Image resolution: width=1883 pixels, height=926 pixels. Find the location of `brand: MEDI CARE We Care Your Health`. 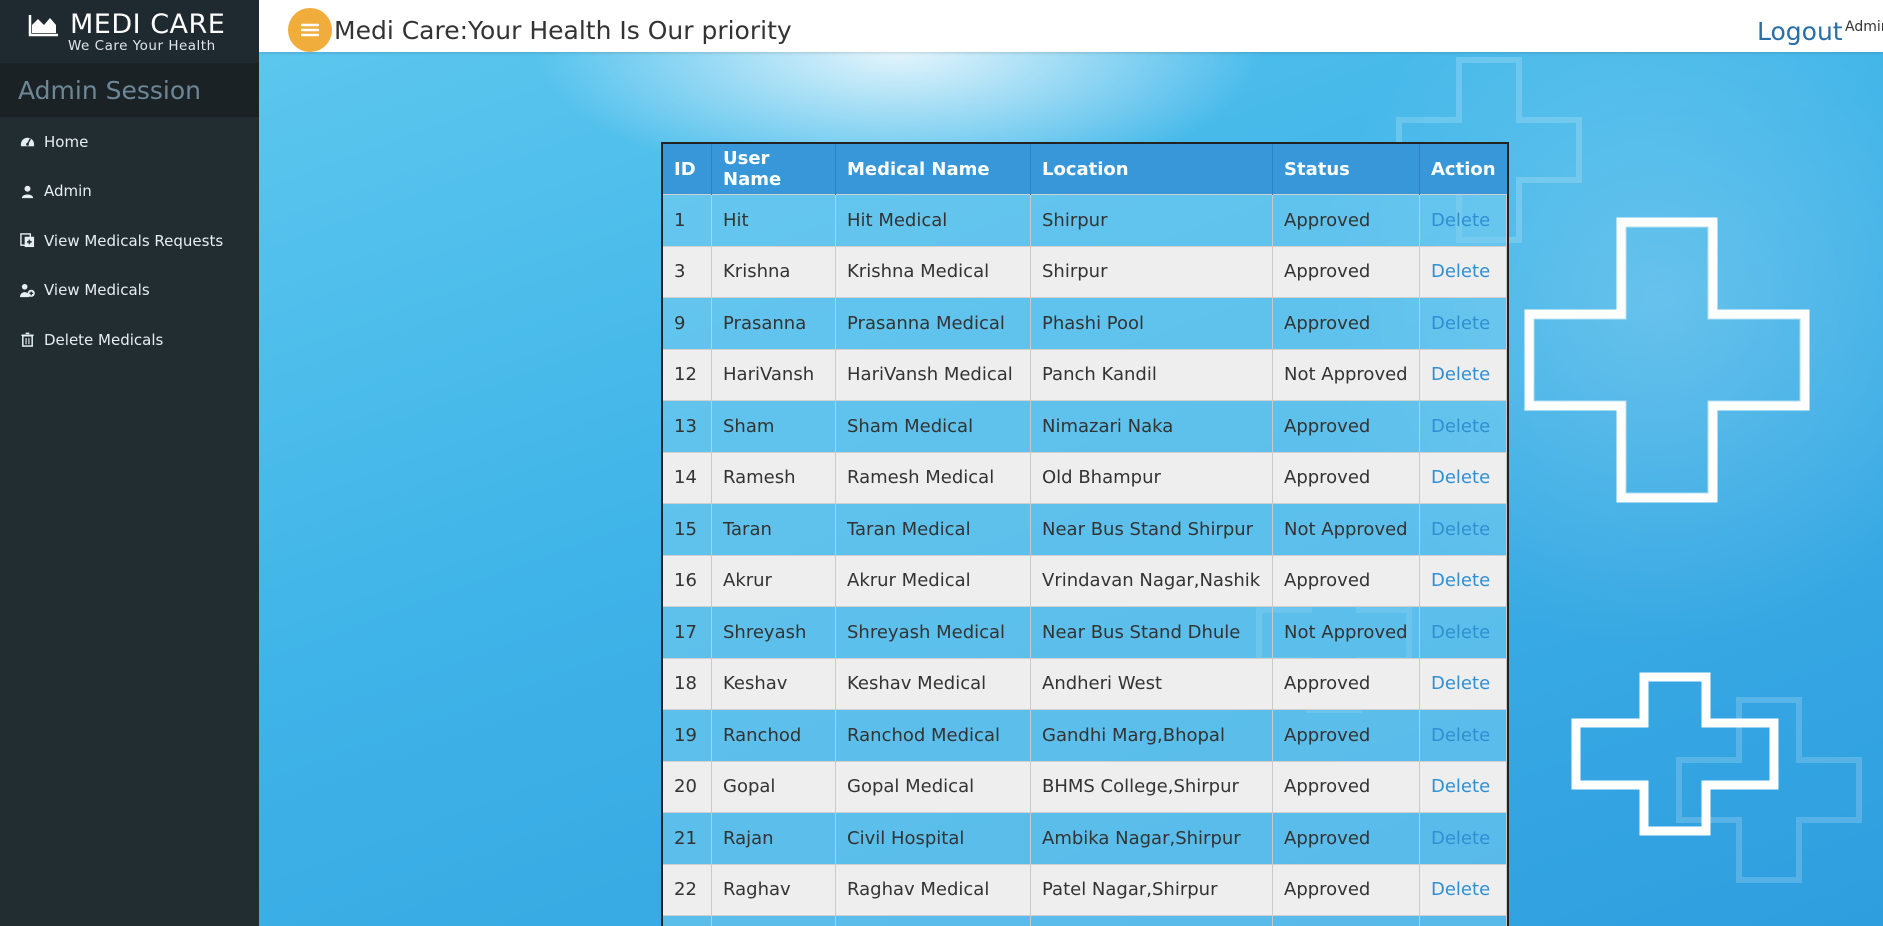

brand: MEDI CARE We Care Your Health is located at coordinates (129, 31).